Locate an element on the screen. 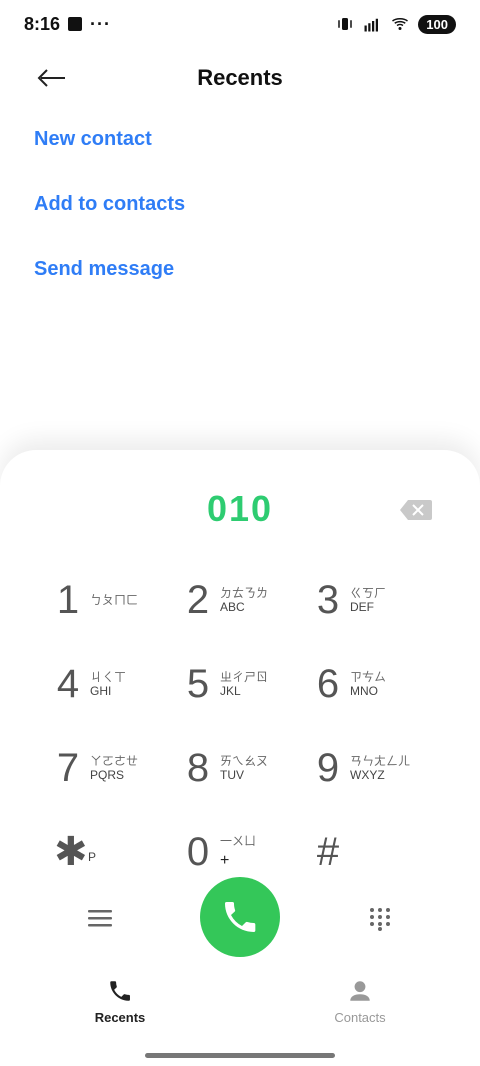 The image size is (480, 1066). key-3: 3 ㄍㄎㄏ DEF is located at coordinates (370, 600).